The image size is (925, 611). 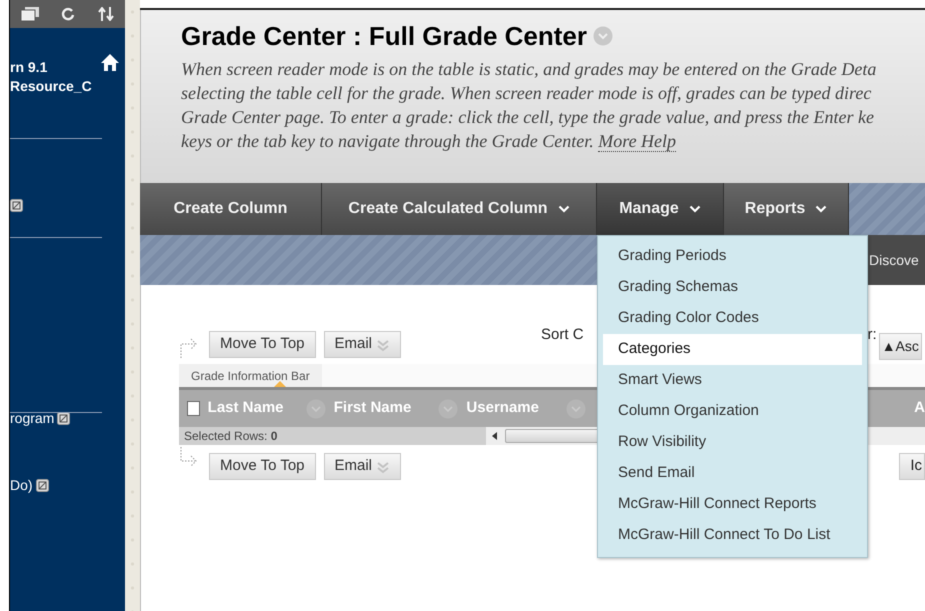 What do you see at coordinates (872, 334) in the screenshot?
I see `sort-label: r:` at bounding box center [872, 334].